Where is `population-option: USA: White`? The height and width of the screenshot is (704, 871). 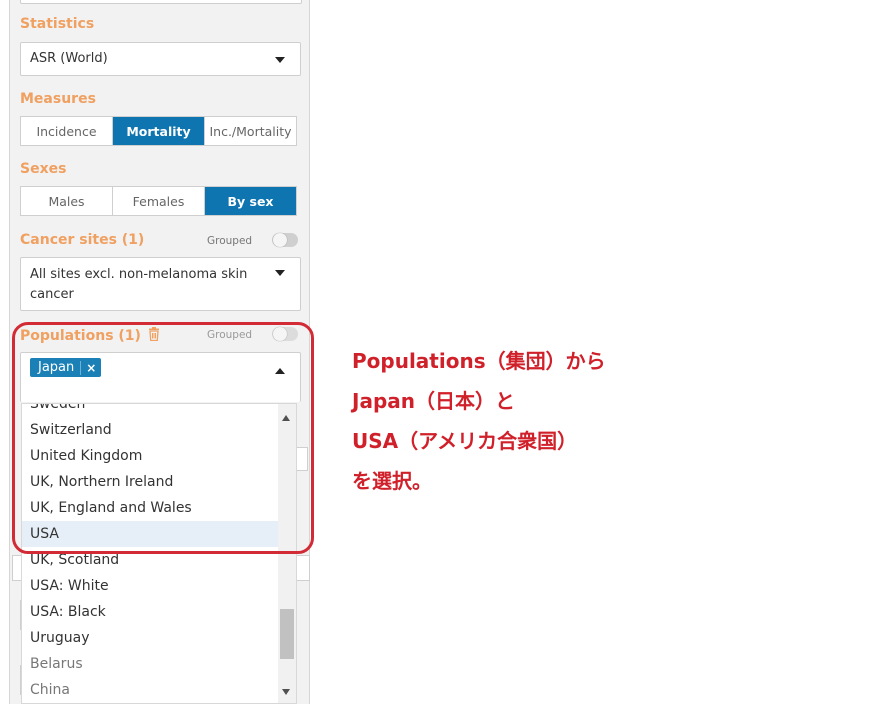 population-option: USA: White is located at coordinates (150, 586).